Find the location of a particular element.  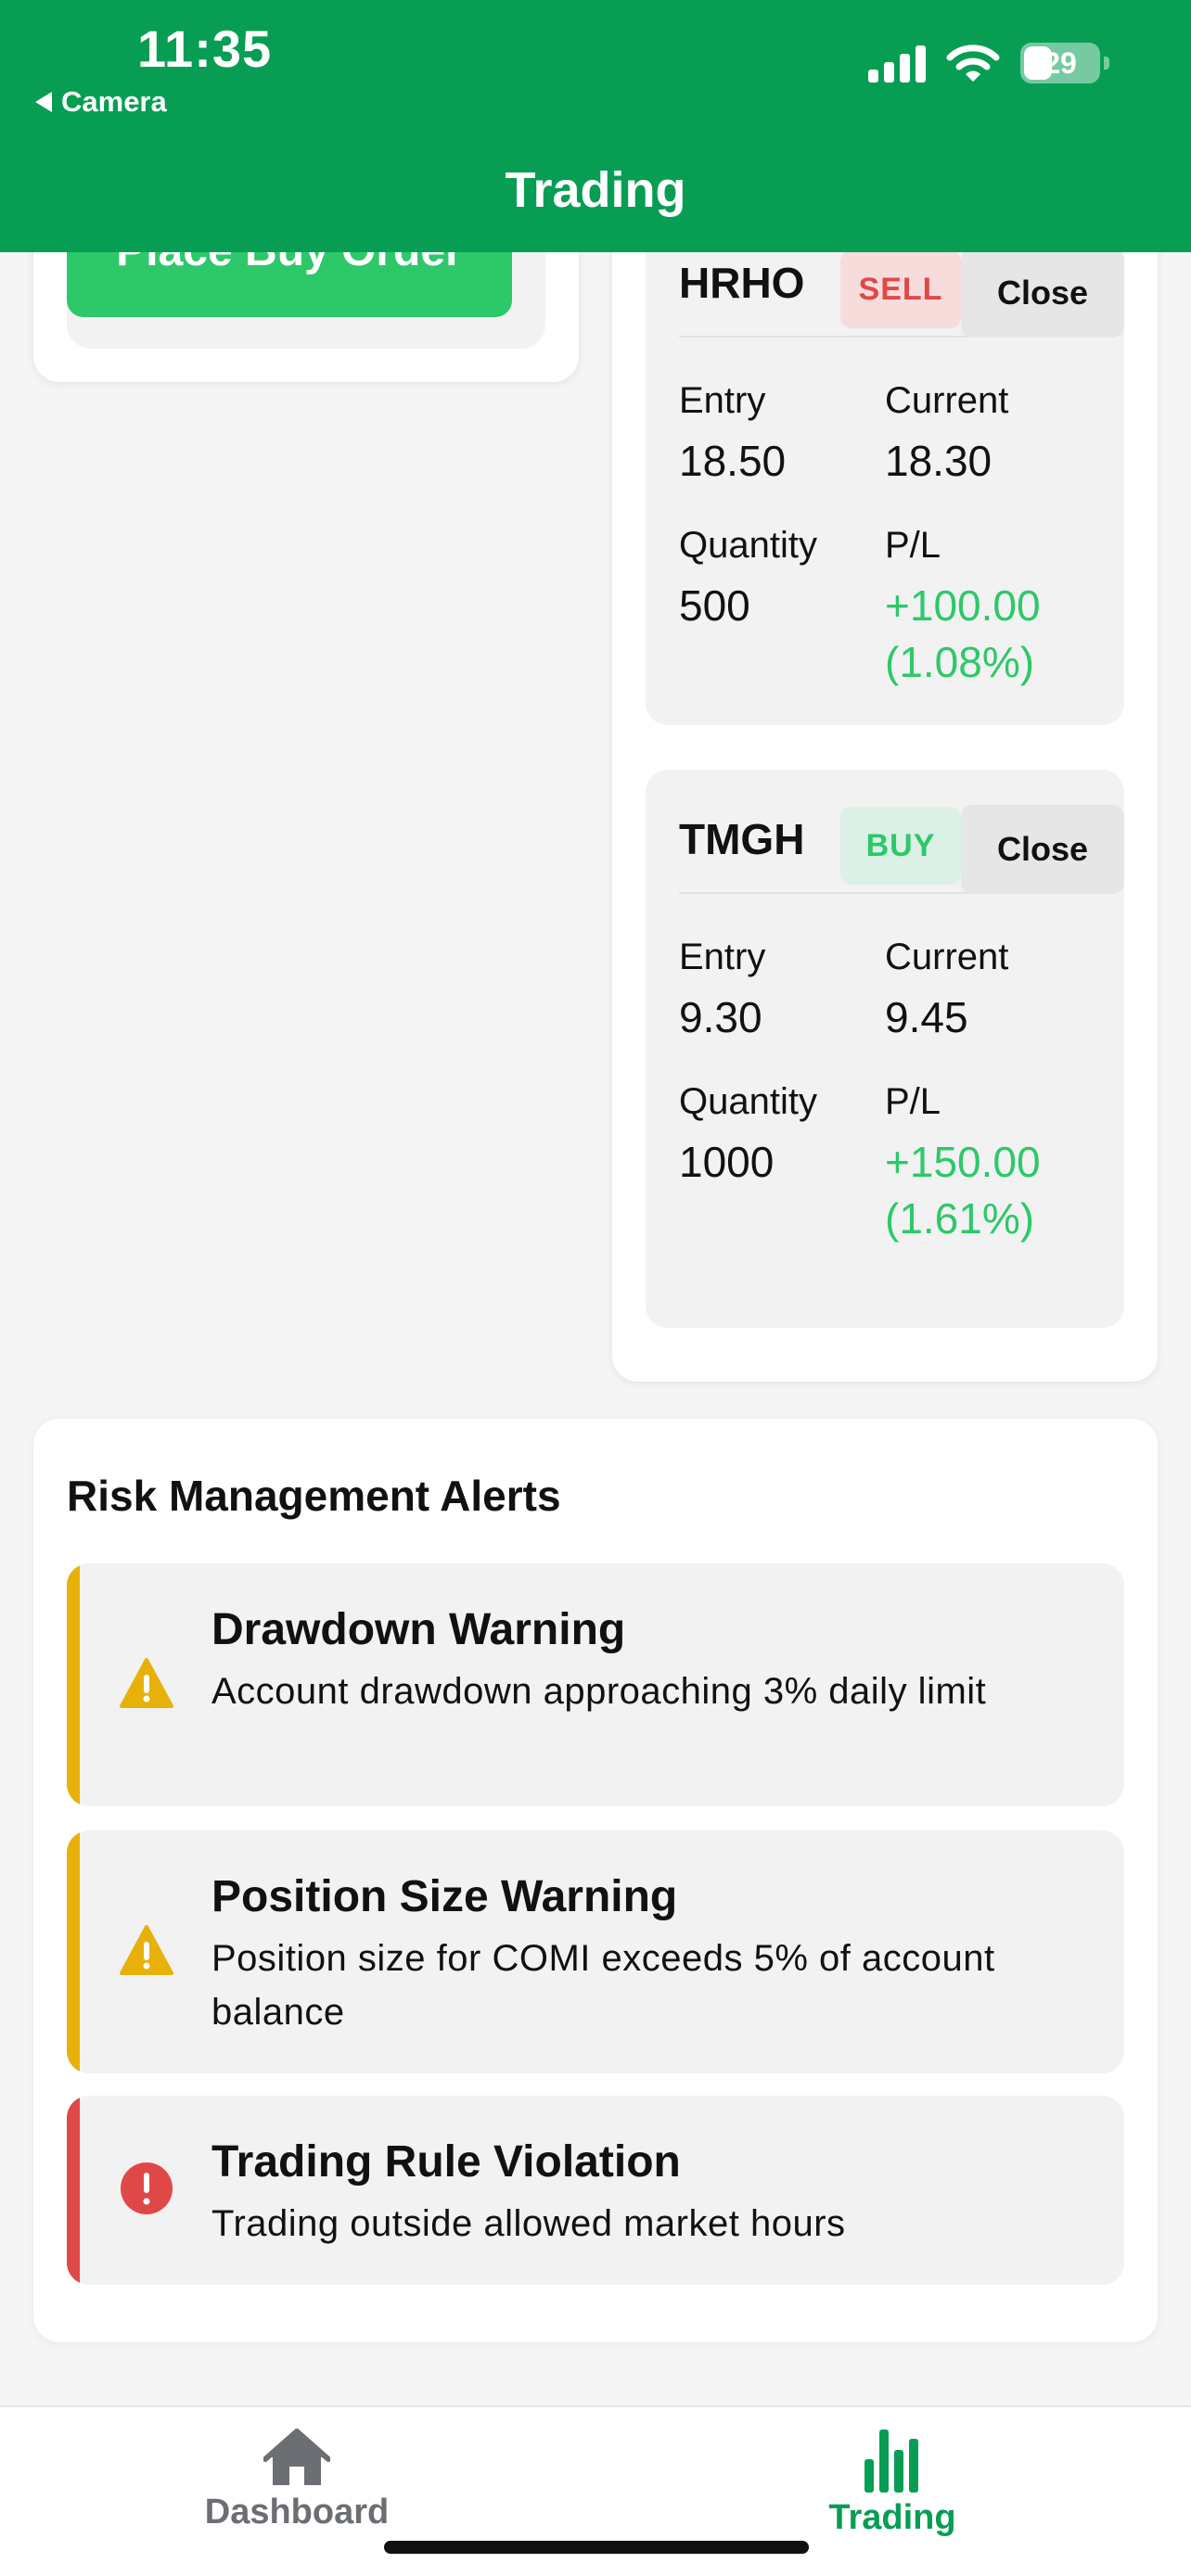

tab-dashboard-label: Dashboard is located at coordinates (297, 2512).